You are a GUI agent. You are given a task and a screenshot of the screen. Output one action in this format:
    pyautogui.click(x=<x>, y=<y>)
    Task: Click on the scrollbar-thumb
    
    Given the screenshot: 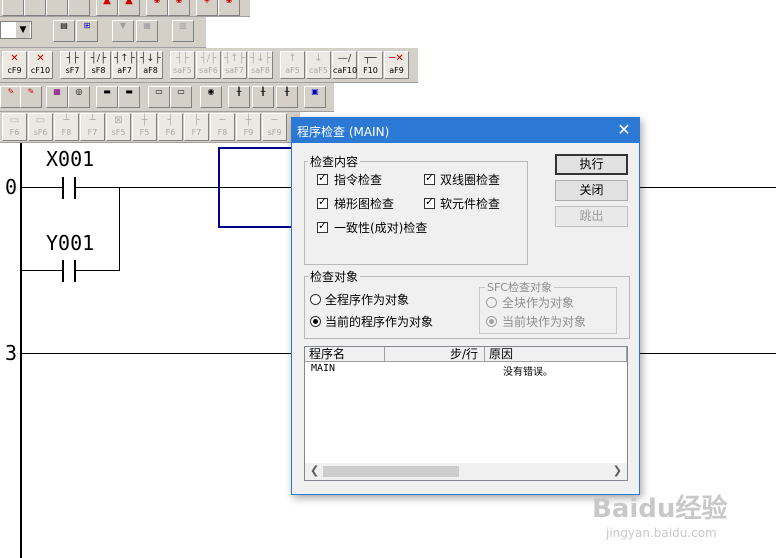 What is the action you would take?
    pyautogui.click(x=391, y=471)
    